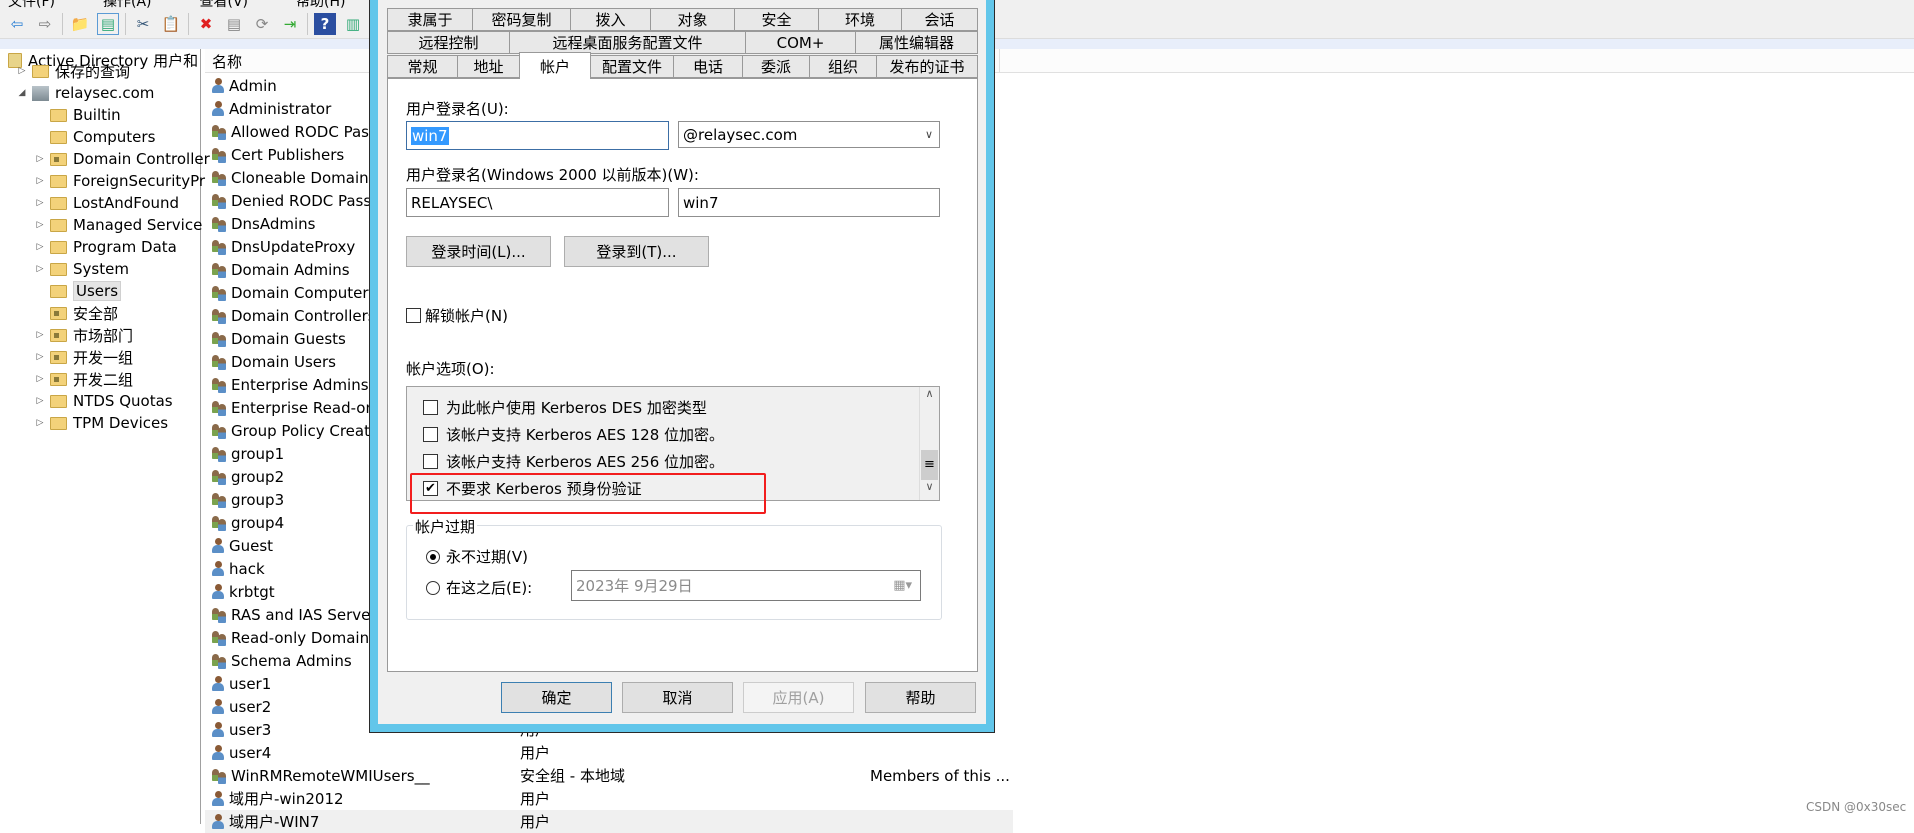  Describe the element at coordinates (171, 24) in the screenshot. I see `paste-icon: 📋` at that location.